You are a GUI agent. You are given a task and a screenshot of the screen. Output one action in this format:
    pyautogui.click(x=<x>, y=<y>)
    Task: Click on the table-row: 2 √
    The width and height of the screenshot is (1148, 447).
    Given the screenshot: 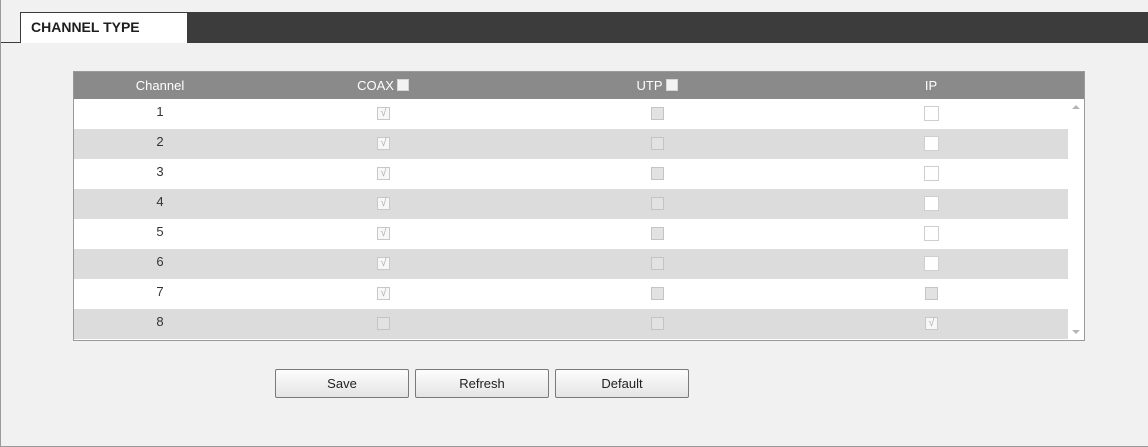 What is the action you would take?
    pyautogui.click(x=571, y=144)
    